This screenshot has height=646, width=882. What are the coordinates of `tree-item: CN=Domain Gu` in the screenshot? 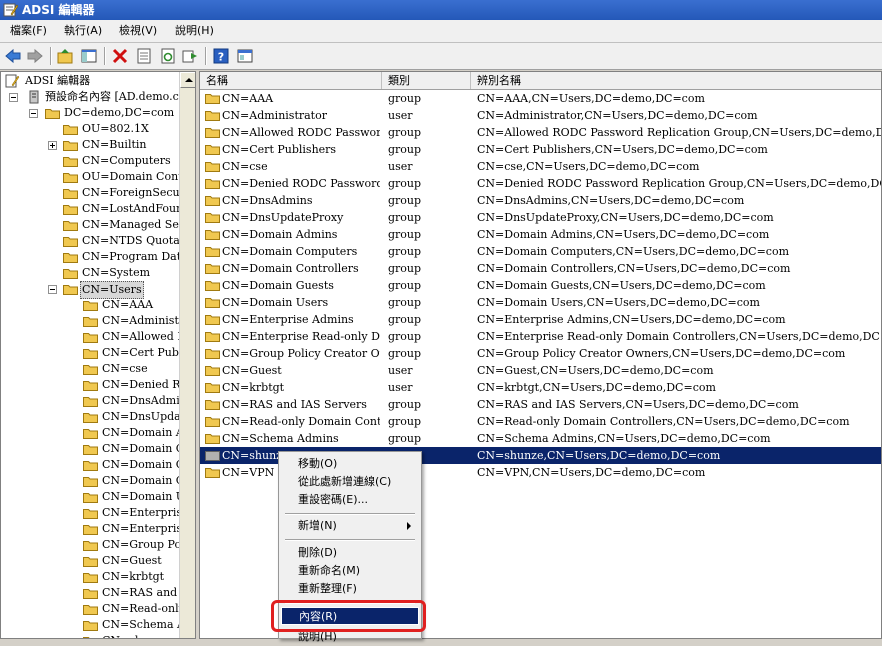 It's located at (138, 481).